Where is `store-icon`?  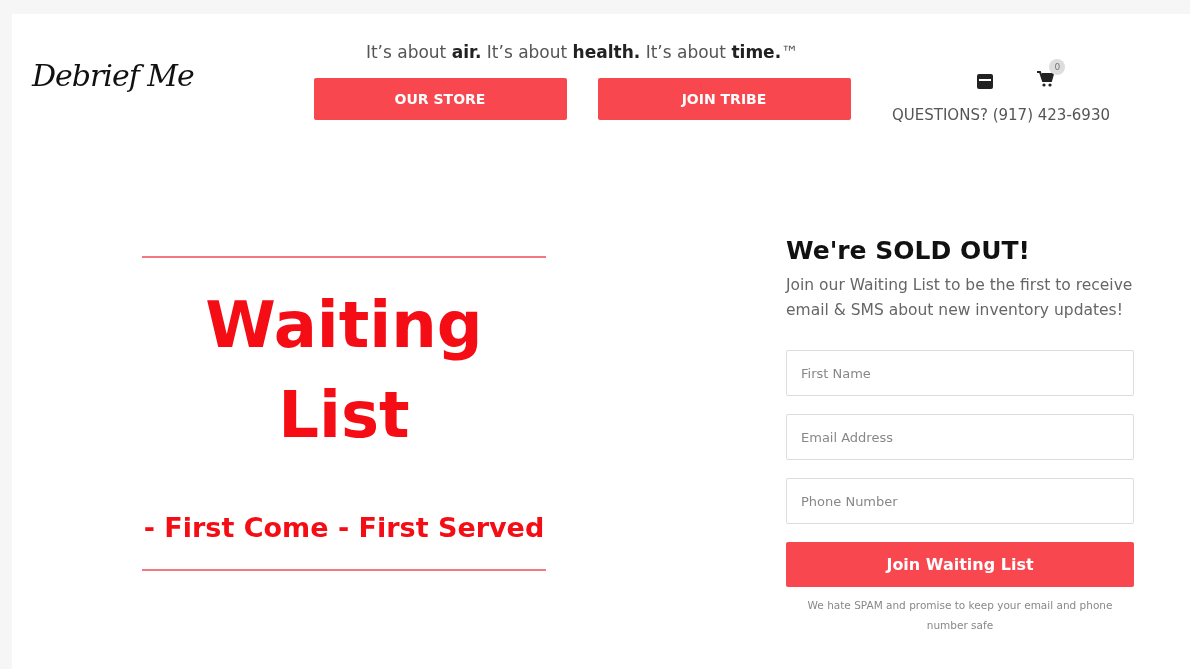 store-icon is located at coordinates (985, 81).